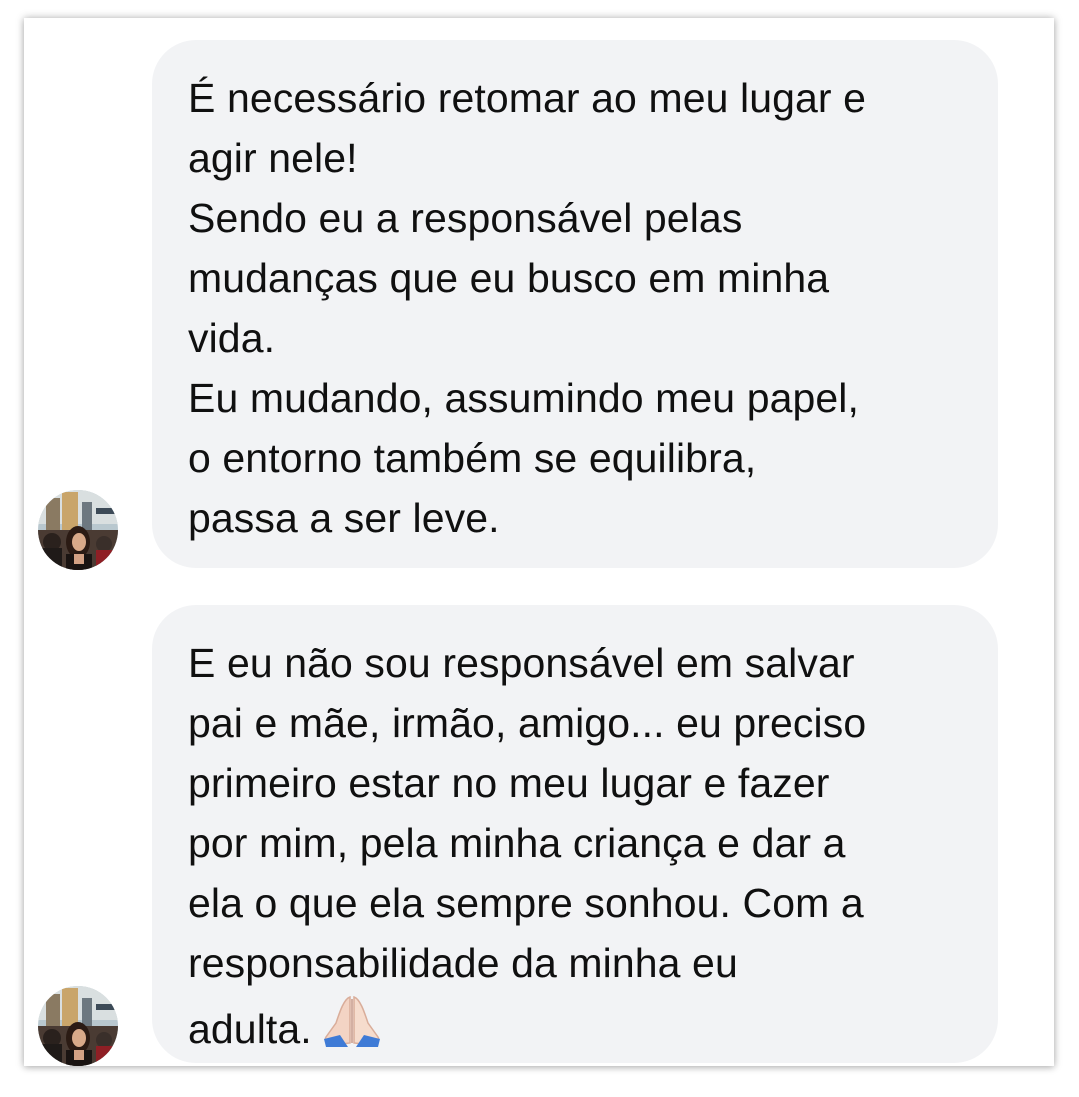 The height and width of the screenshot is (1097, 1079). I want to click on folded-hands-icon, so click(352, 1029).